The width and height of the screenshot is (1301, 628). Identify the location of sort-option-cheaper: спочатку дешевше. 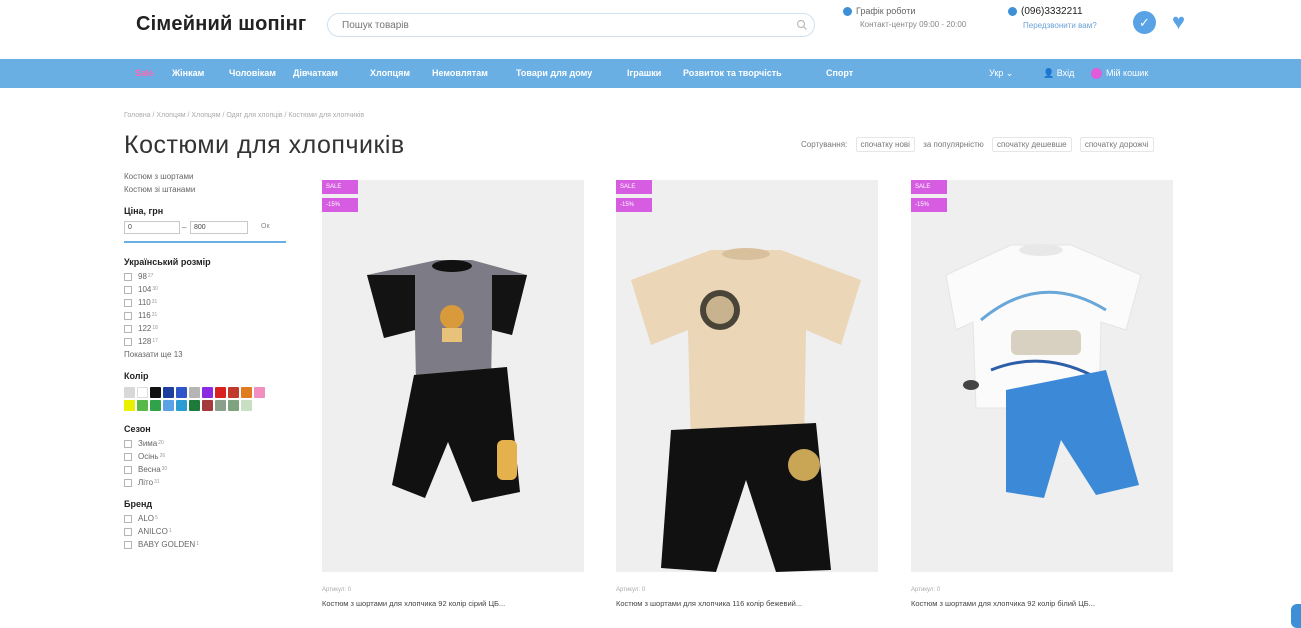
(1031, 144).